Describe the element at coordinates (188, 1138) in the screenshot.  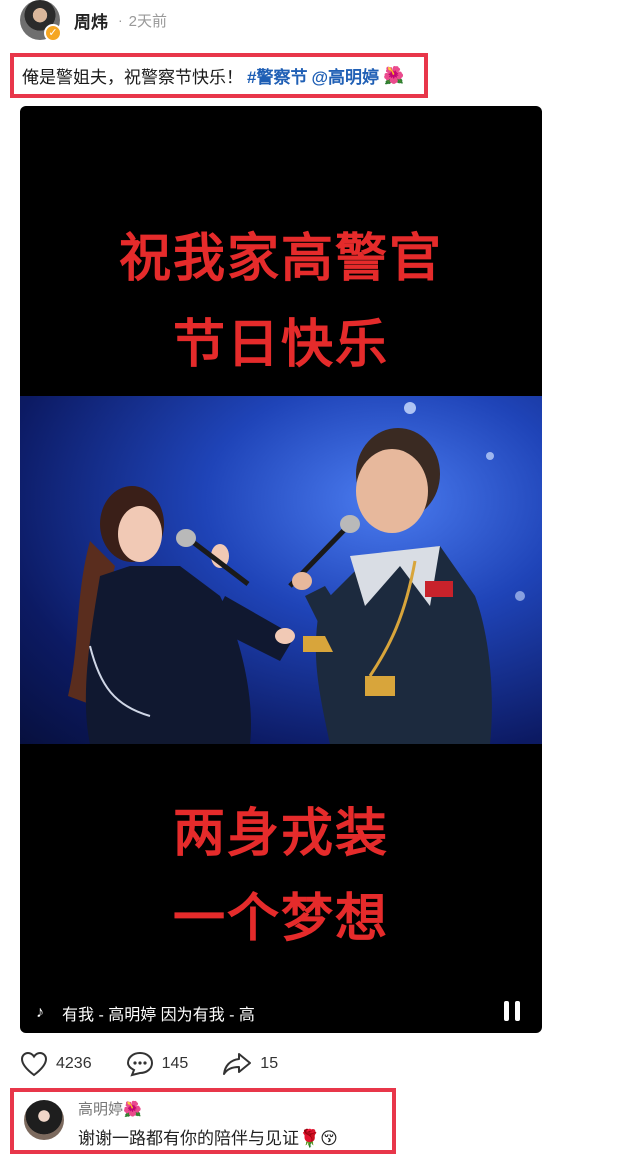
I see `comment-text: 谢谢一路都有你的陪伴与见证` at that location.